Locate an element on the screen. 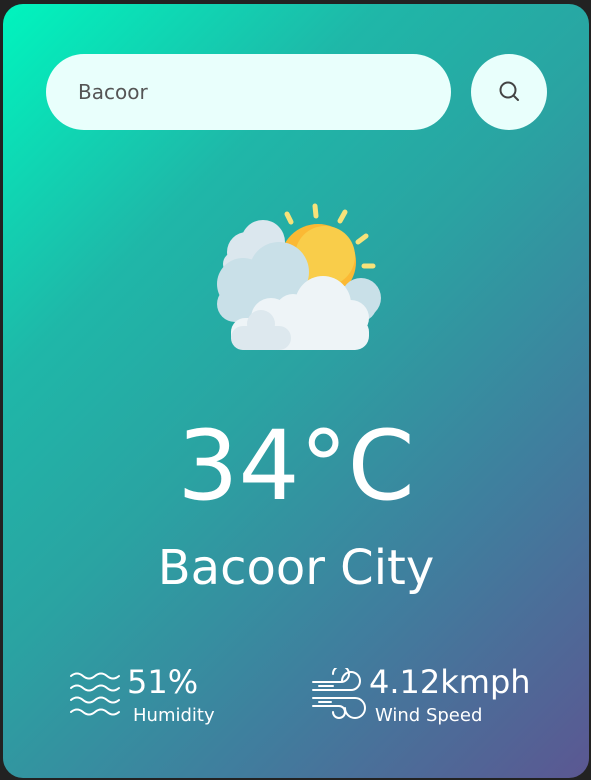 This screenshot has height=780, width=591. humidity-stat: 51% Humidity is located at coordinates (159, 695).